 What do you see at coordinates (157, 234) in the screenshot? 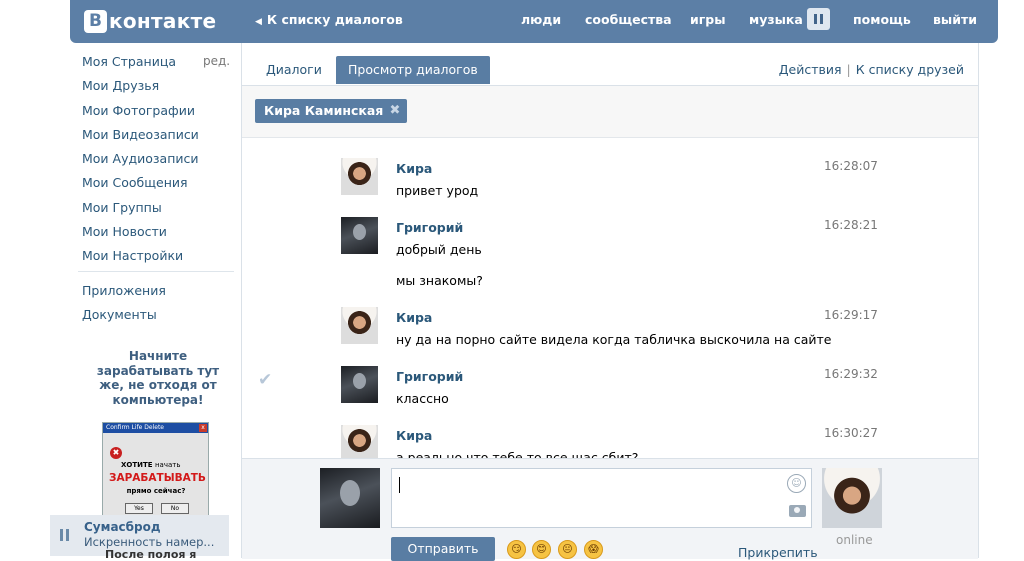
I see `sidebar-item-news: Мои Новости` at bounding box center [157, 234].